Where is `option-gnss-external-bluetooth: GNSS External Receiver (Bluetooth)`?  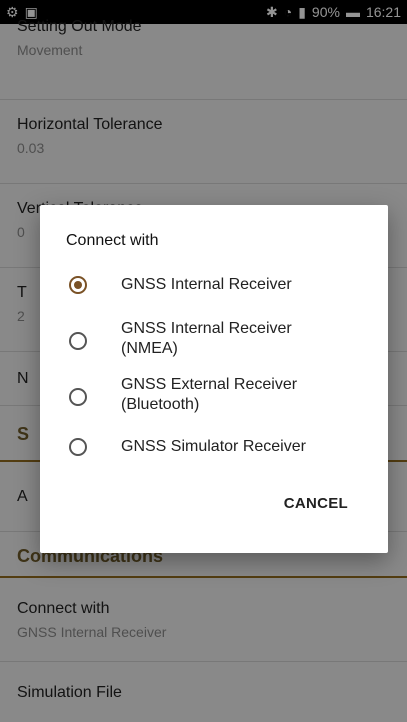 option-gnss-external-bluetooth: GNSS External Receiver (Bluetooth) is located at coordinates (214, 393).